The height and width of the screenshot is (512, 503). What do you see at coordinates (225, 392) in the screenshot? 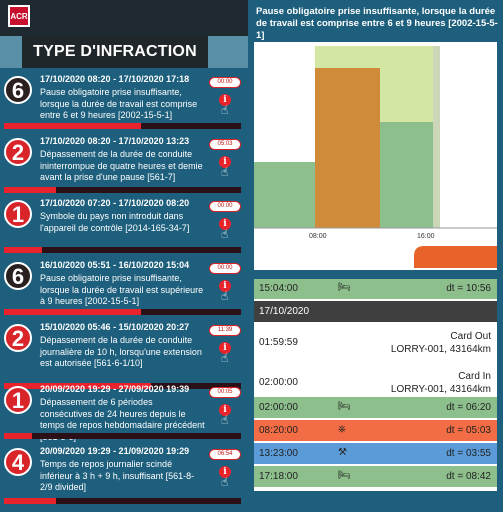
I see `duration-badge: 00:05` at bounding box center [225, 392].